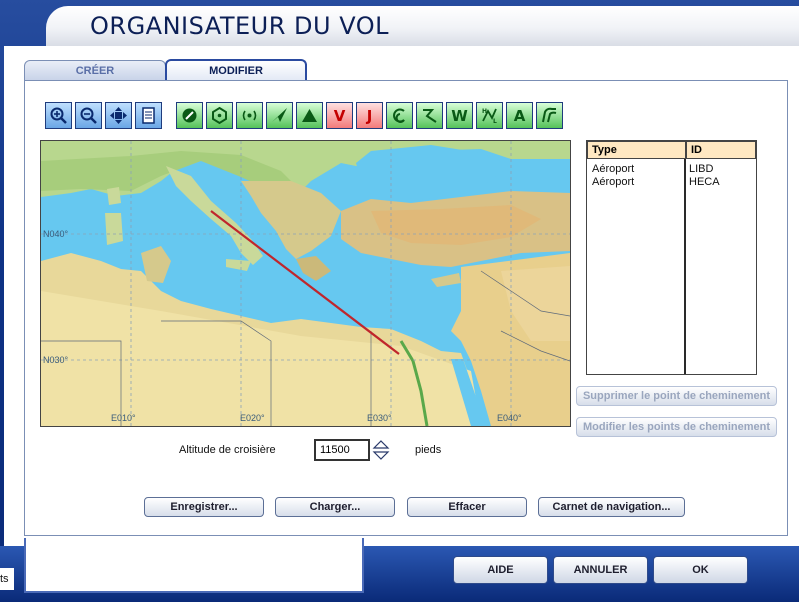 The height and width of the screenshot is (602, 799). I want to click on route-icon, so click(430, 116).